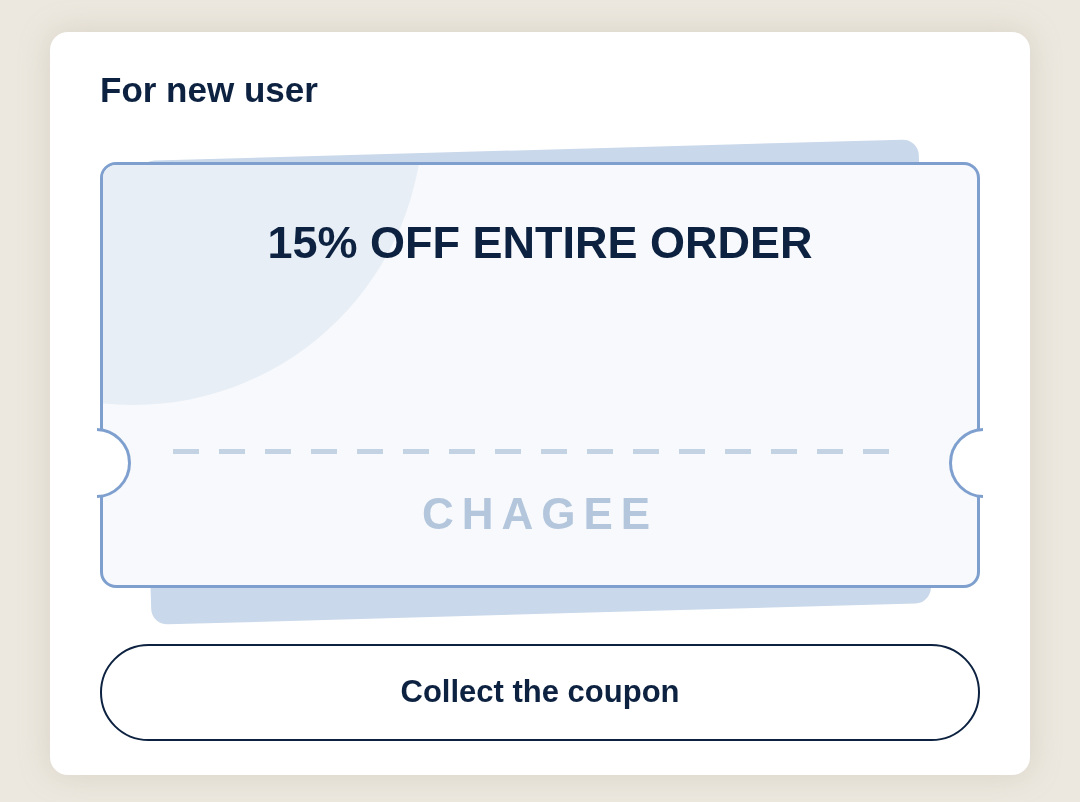  Describe the element at coordinates (209, 89) in the screenshot. I see `card-title: For new user` at that location.